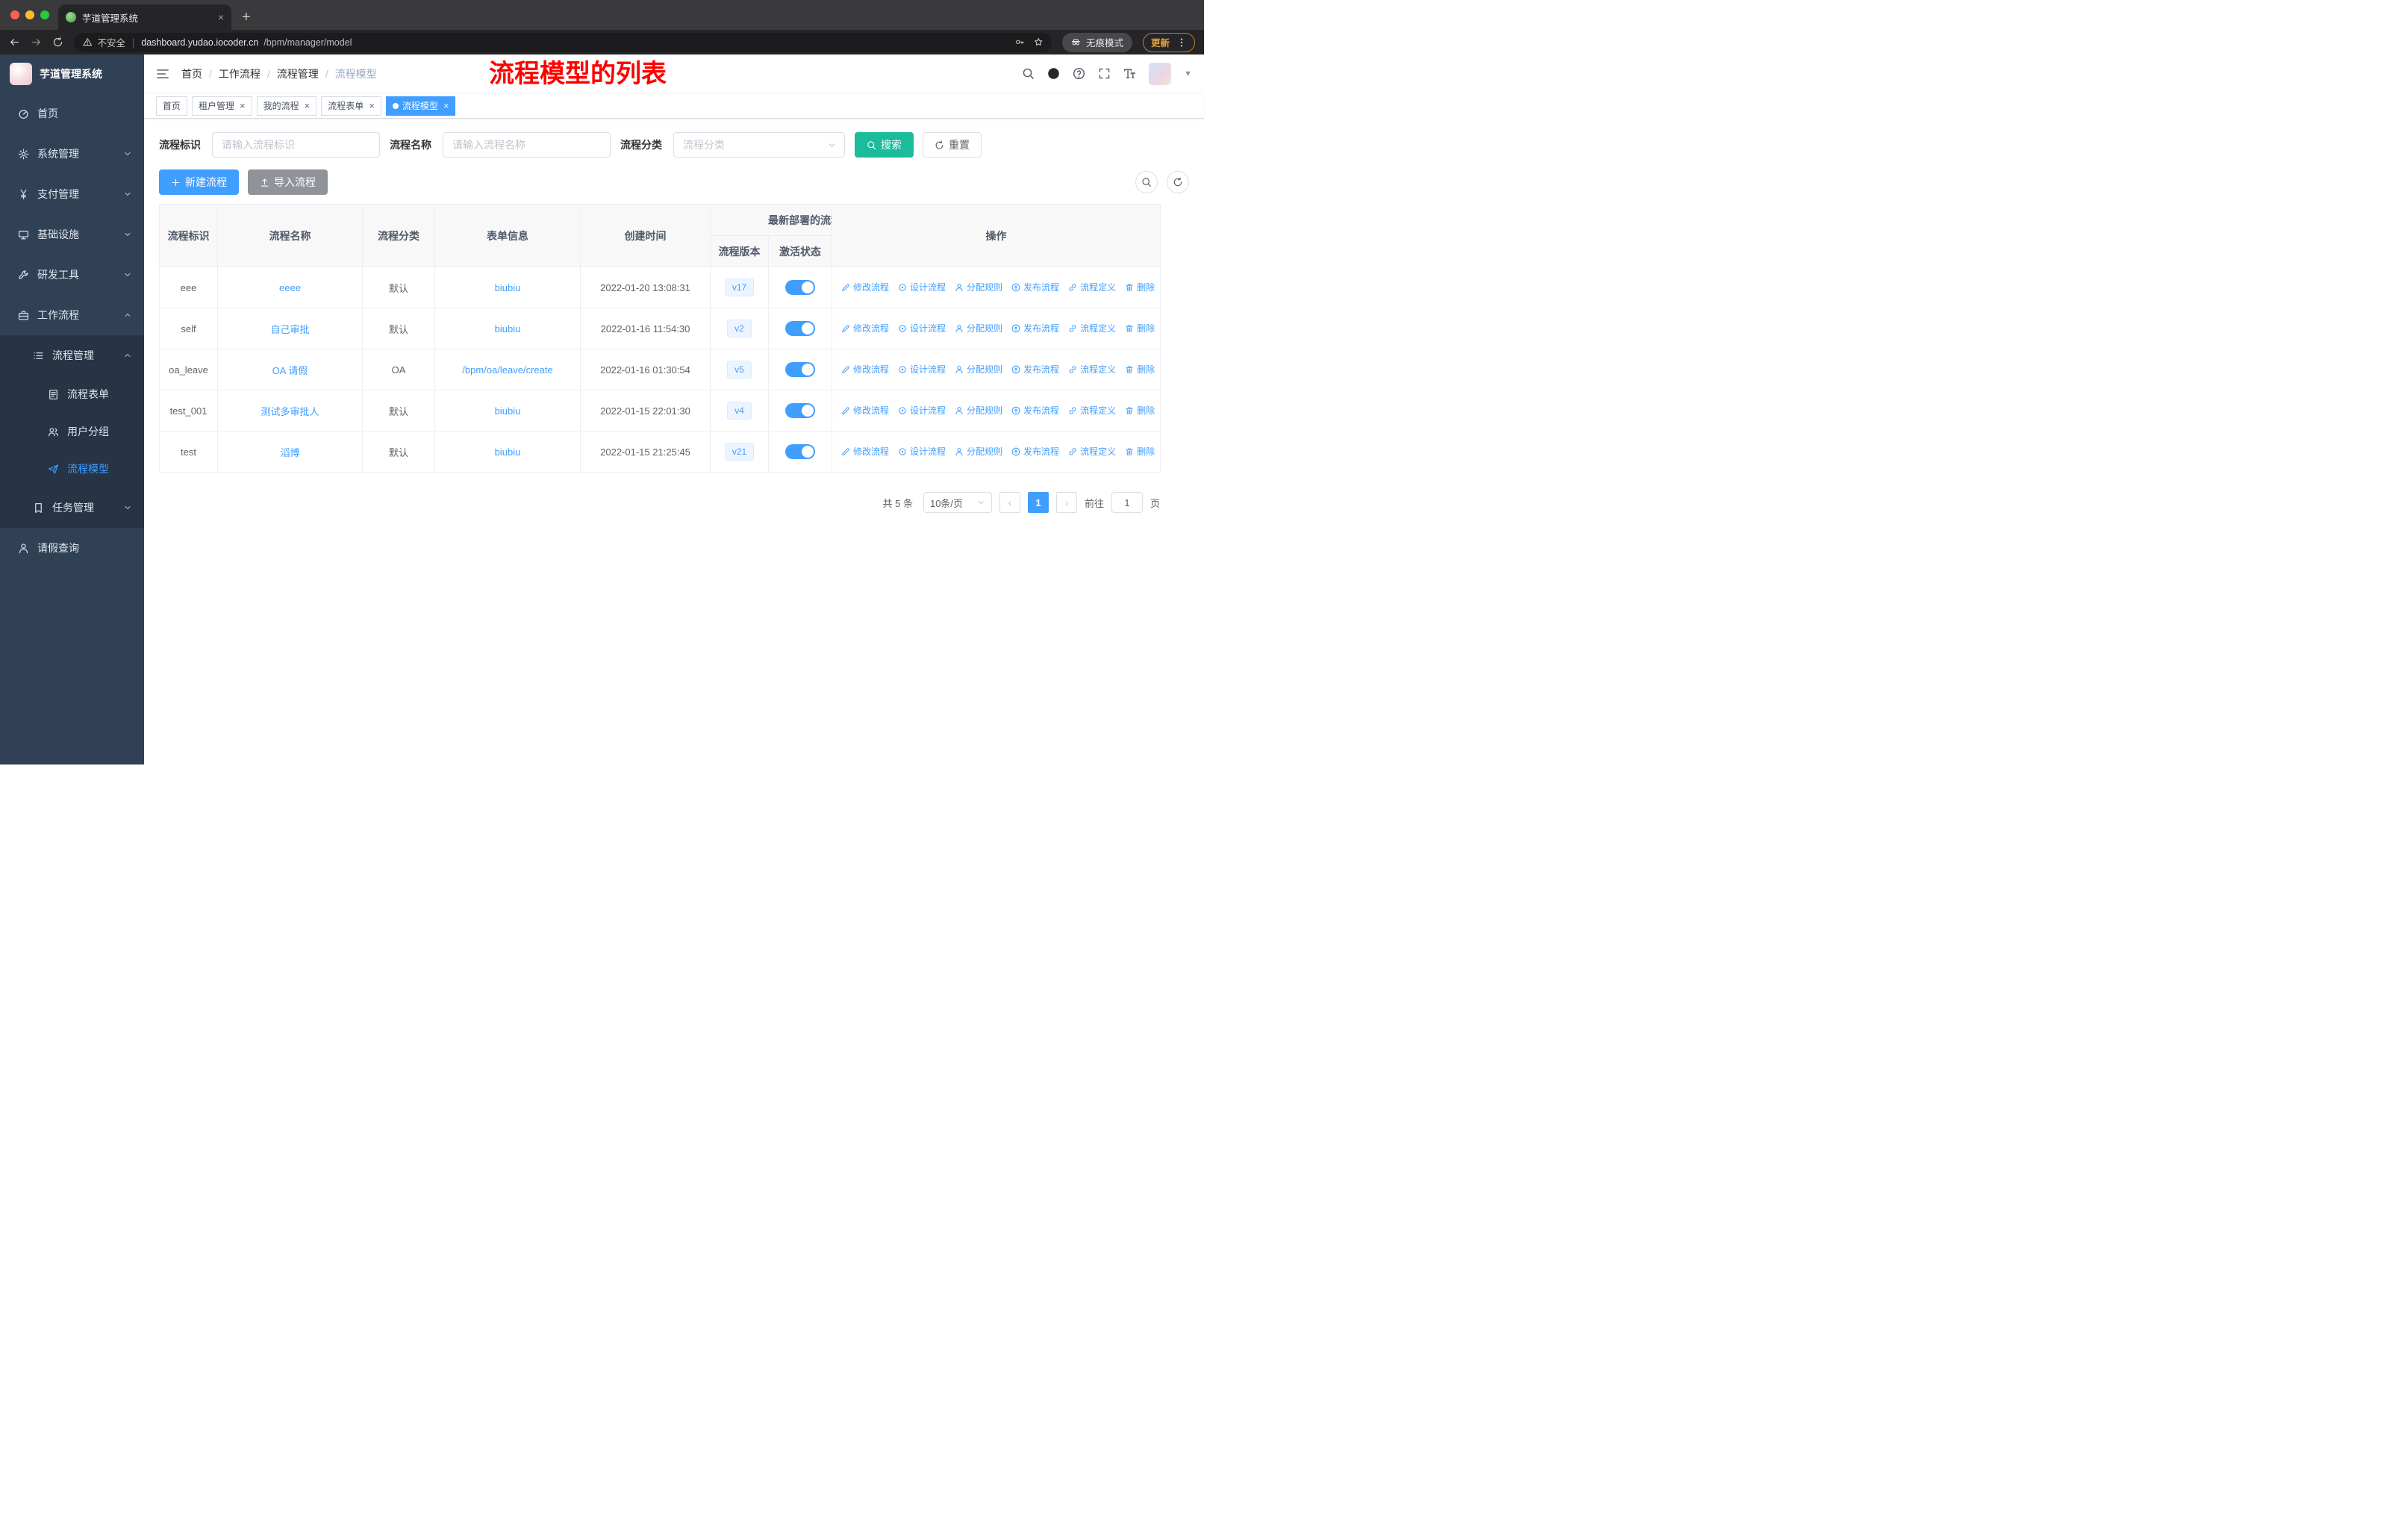 Image resolution: width=2408 pixels, height=1529 pixels. What do you see at coordinates (290, 371) in the screenshot?
I see `process-name-link: OA 请假` at bounding box center [290, 371].